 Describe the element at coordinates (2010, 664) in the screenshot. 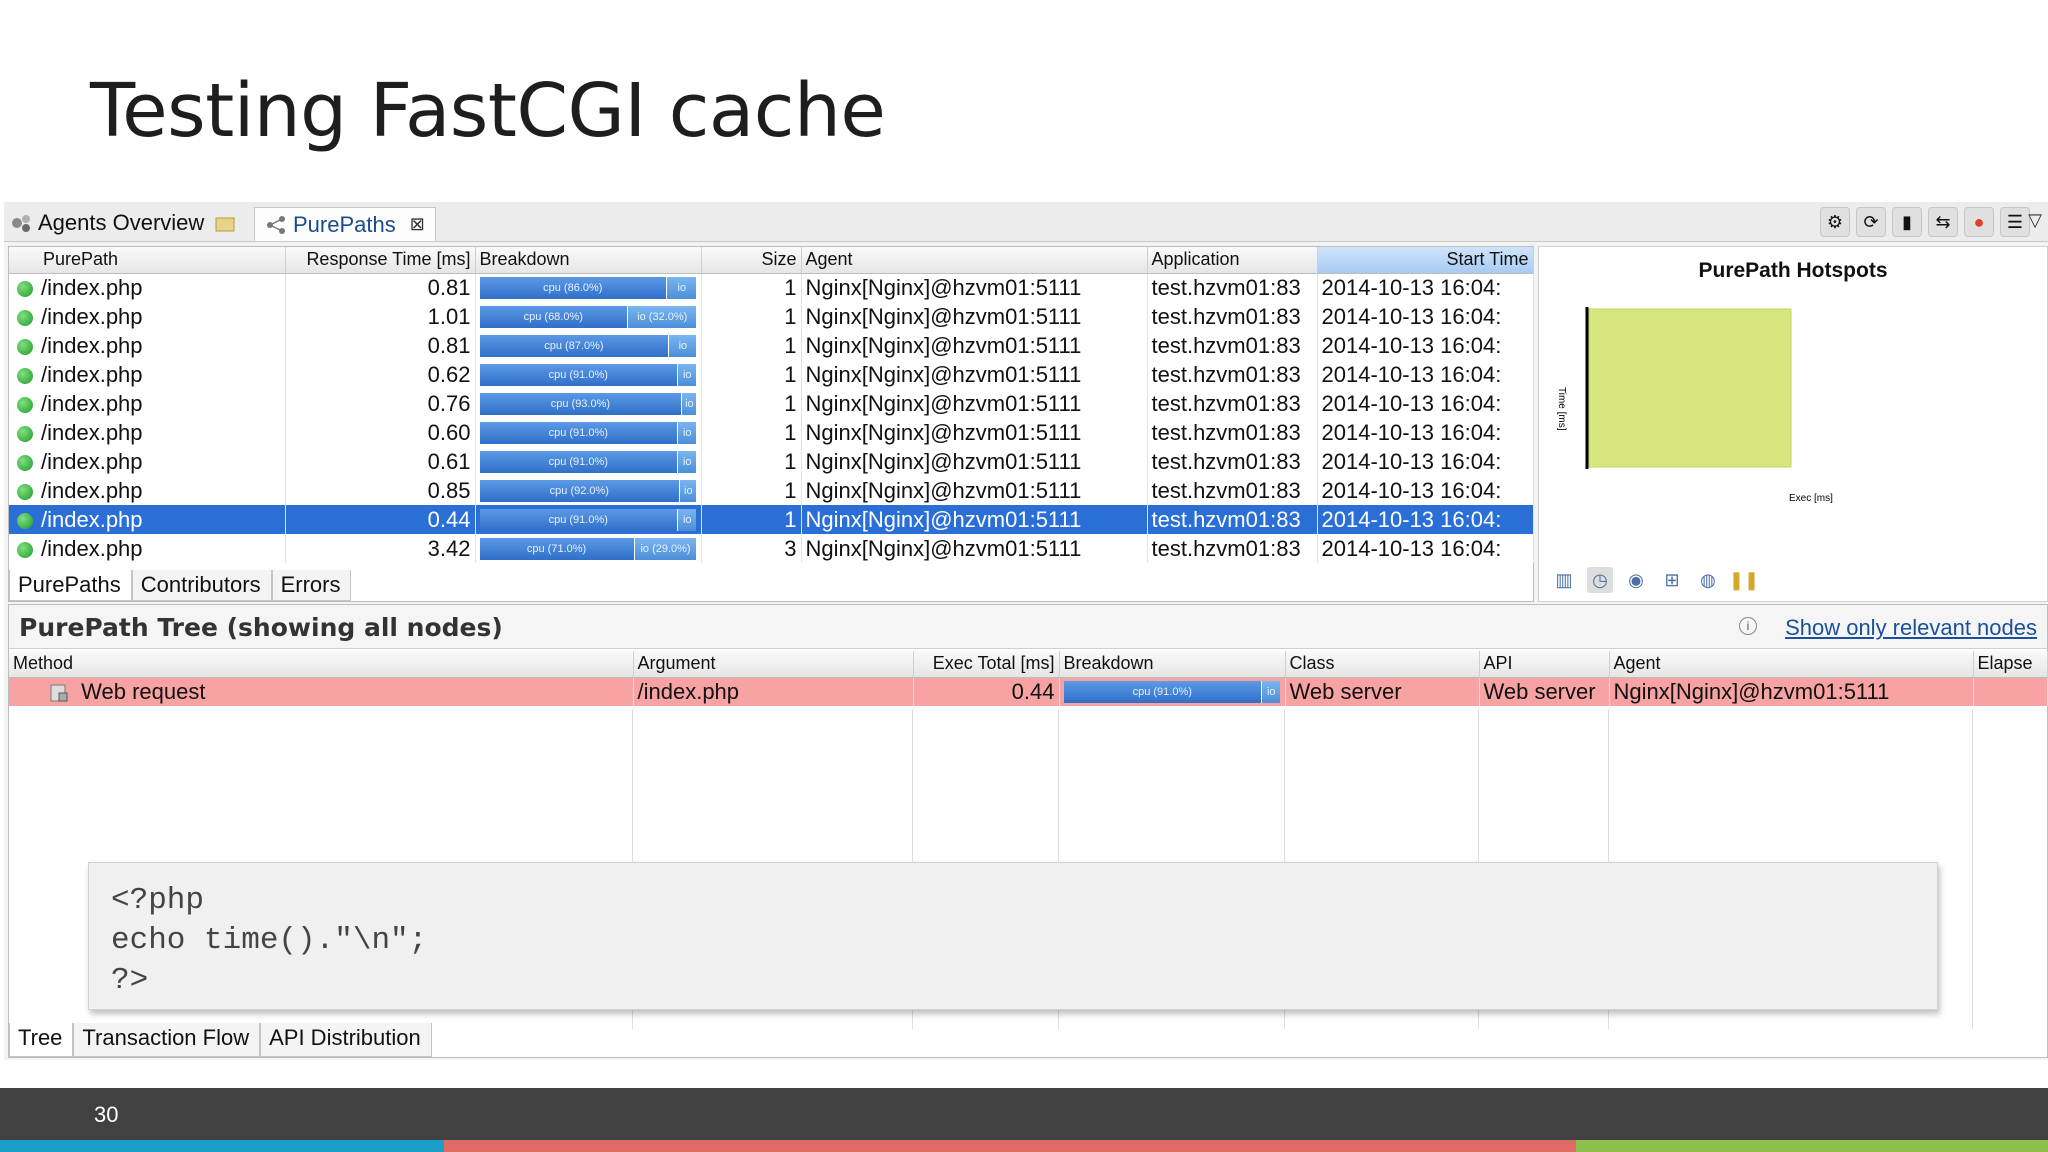

I see `col-elapsed: Elapse` at that location.